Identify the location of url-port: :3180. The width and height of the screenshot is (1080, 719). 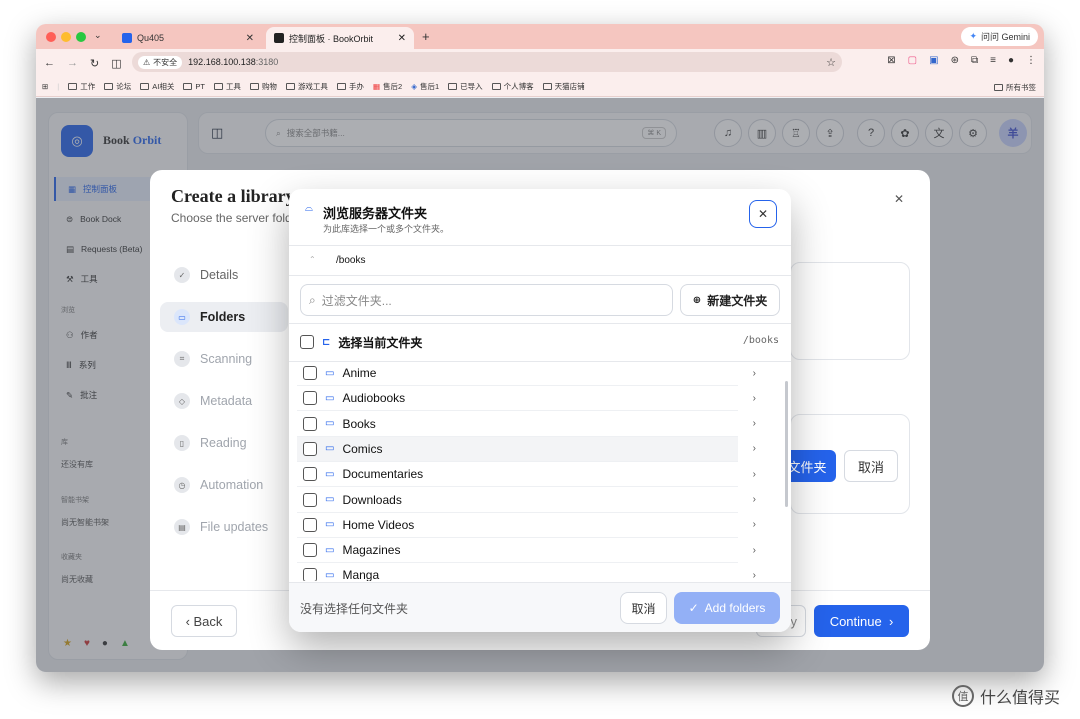
(267, 62).